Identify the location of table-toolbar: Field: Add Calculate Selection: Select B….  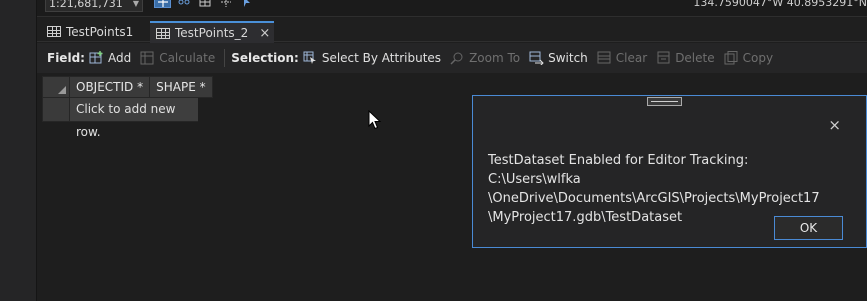
(452, 58).